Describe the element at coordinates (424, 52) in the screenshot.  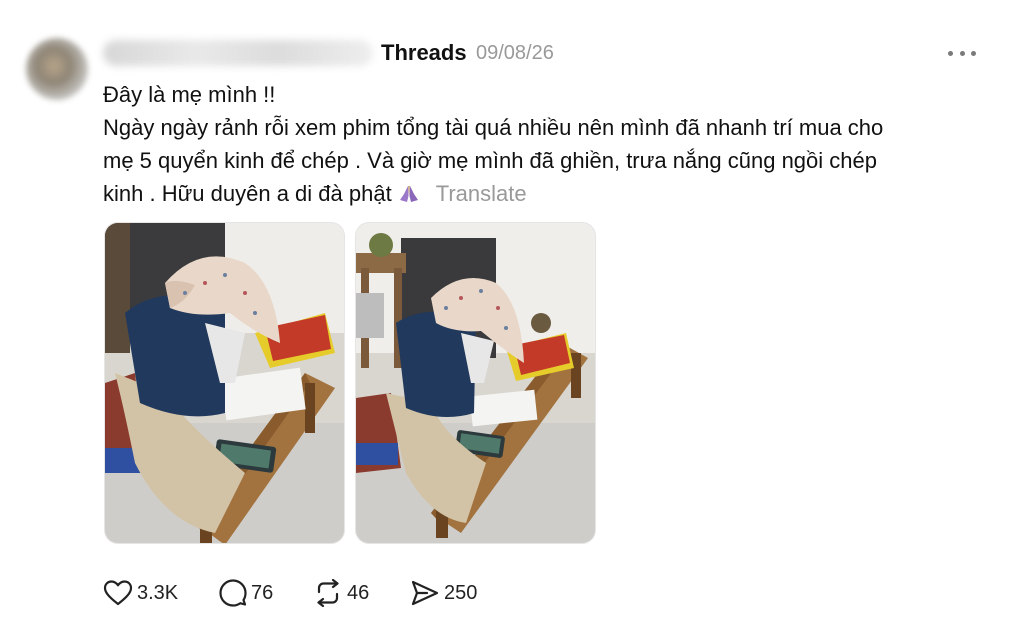
I see `app-name: Threads` at that location.